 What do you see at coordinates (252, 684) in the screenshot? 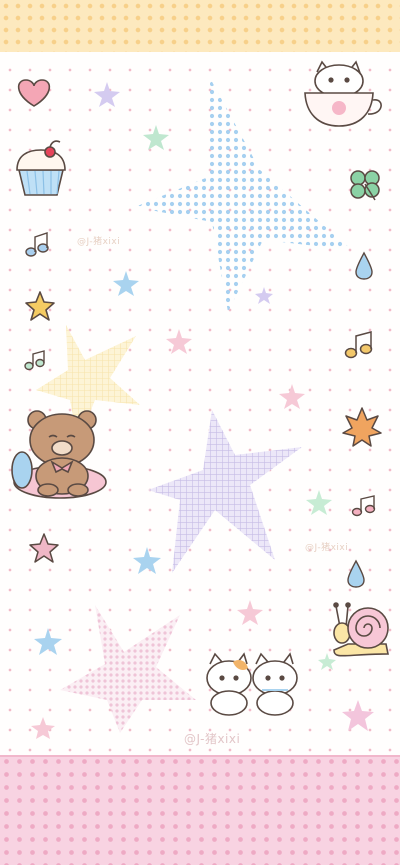
I see `two-kittens-icon` at bounding box center [252, 684].